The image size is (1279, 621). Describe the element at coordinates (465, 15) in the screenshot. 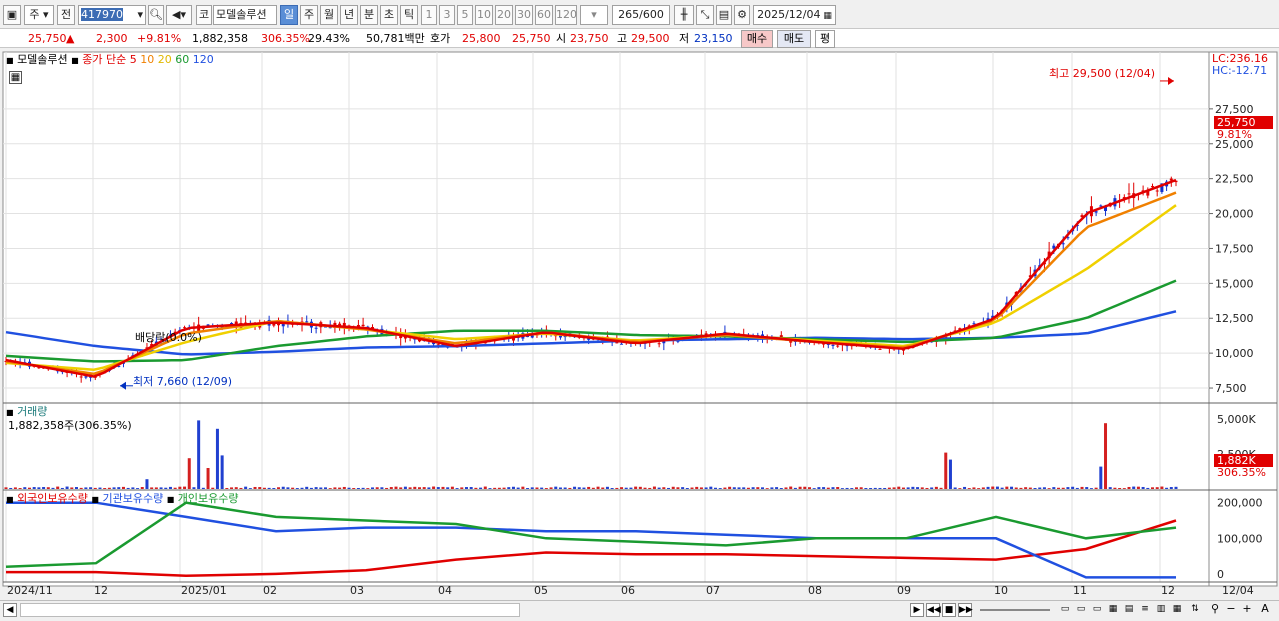

I see `interval-5-button: 5` at that location.